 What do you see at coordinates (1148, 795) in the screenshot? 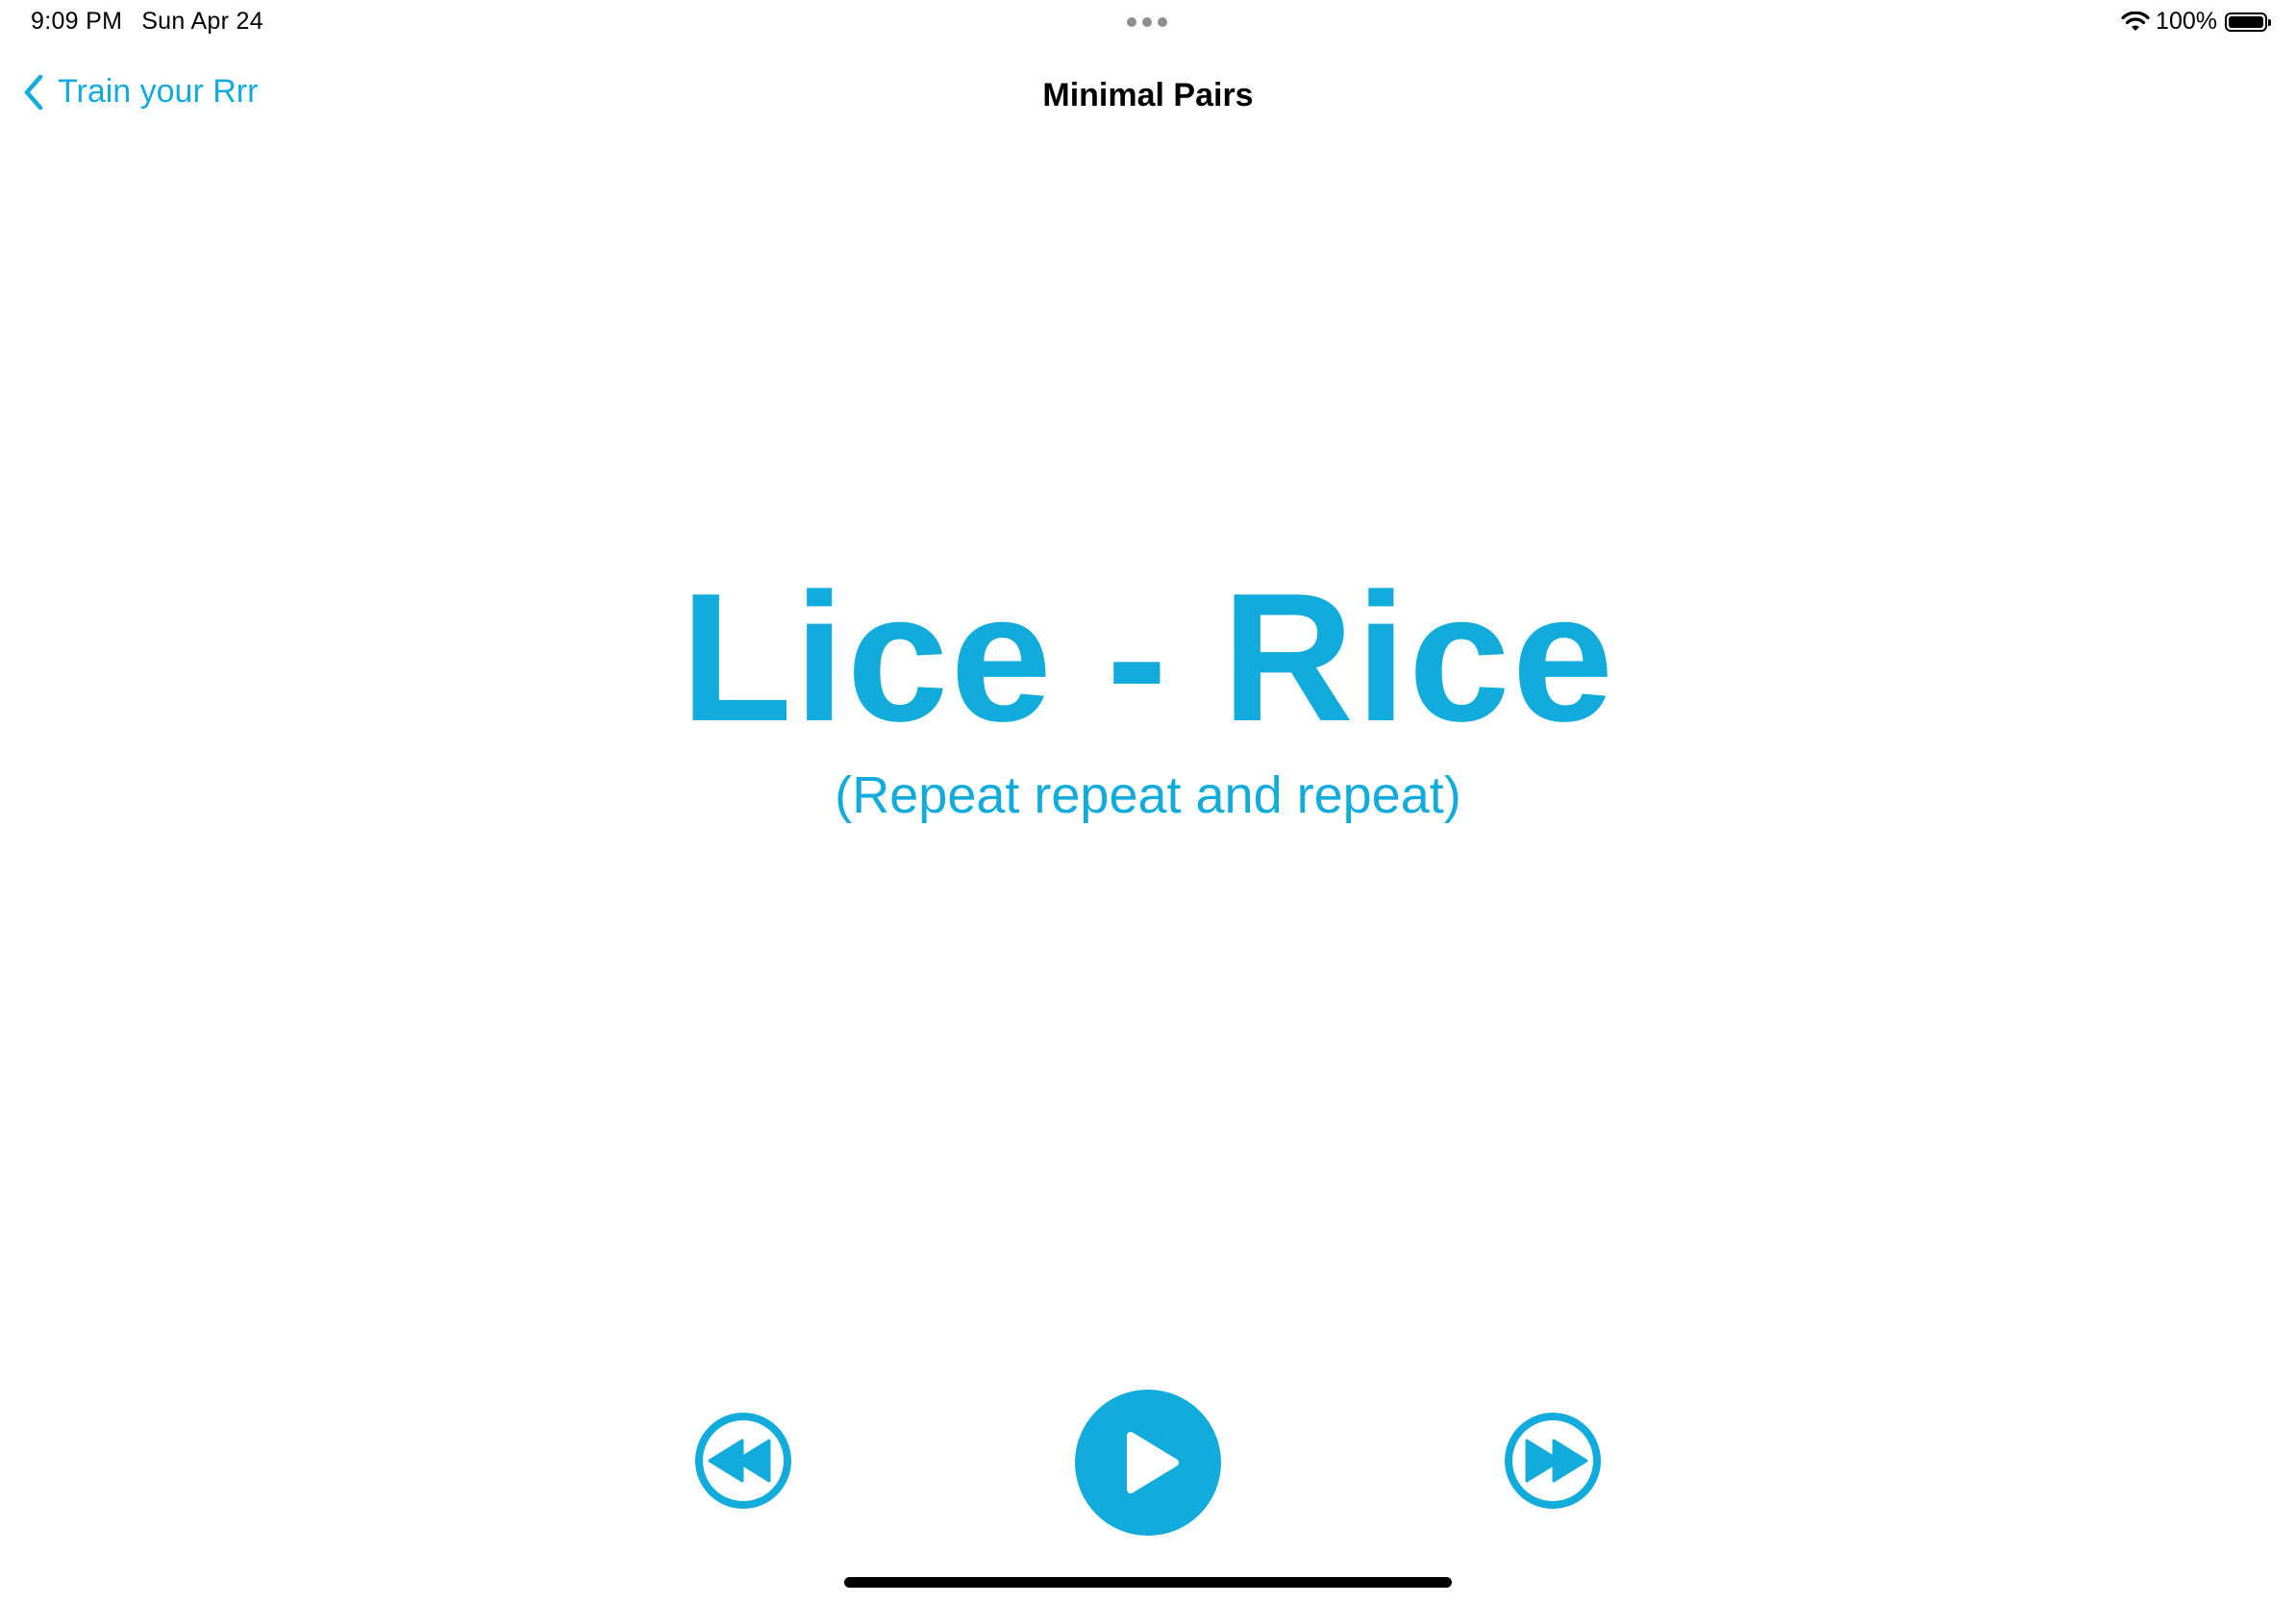
I see `instruction-text: (Repeat repeat and repeat)` at bounding box center [1148, 795].